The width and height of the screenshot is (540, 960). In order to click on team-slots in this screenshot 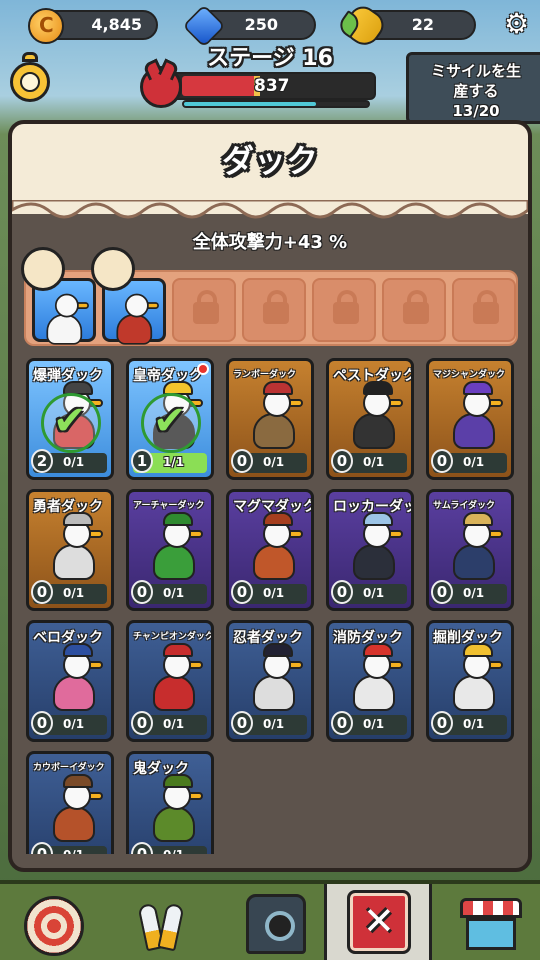, I will do `click(269, 296)`.